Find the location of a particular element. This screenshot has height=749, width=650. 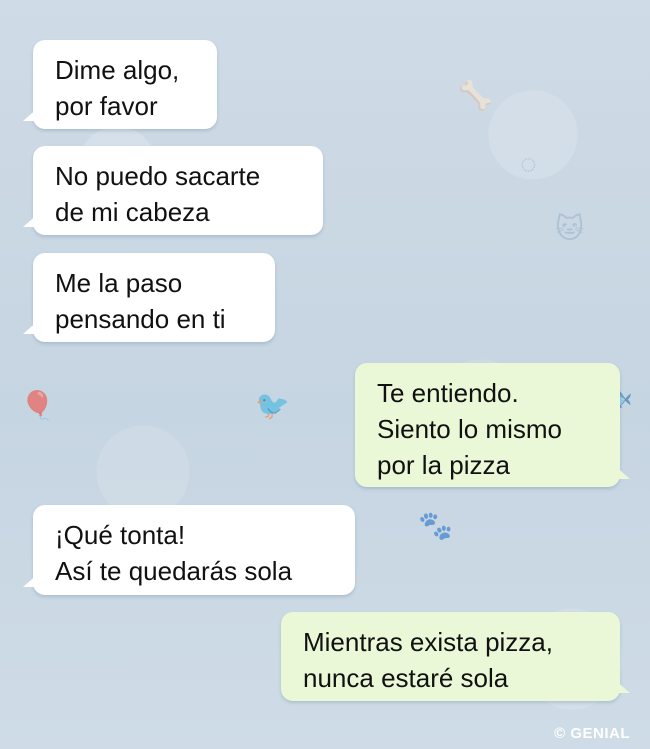

message-line: No puedo sacarte is located at coordinates (158, 176).